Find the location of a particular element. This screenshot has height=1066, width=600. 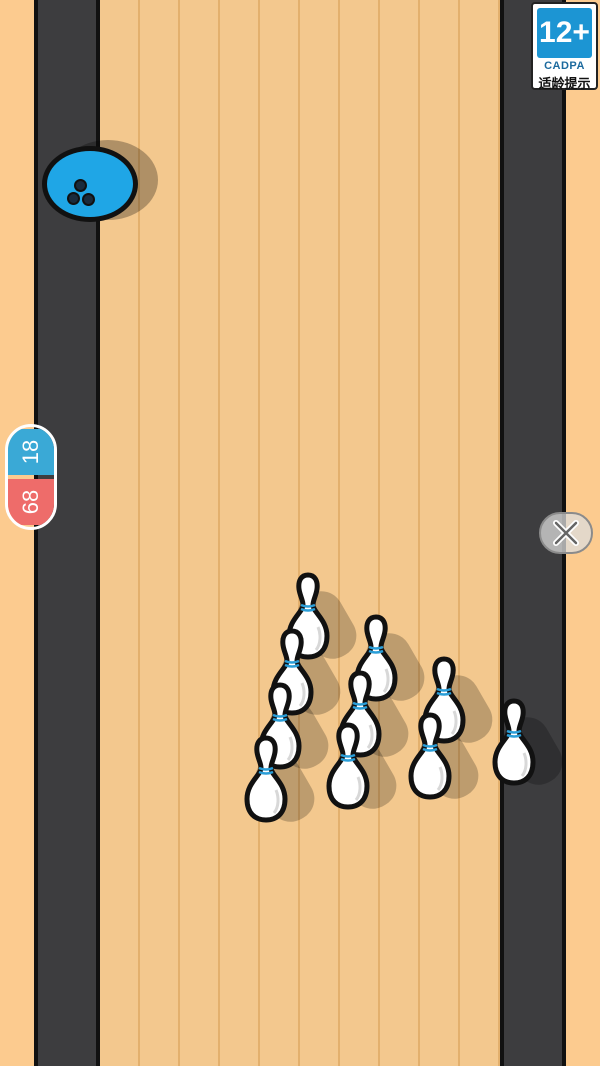

age-rating-org: CADPA is located at coordinates (564, 66).